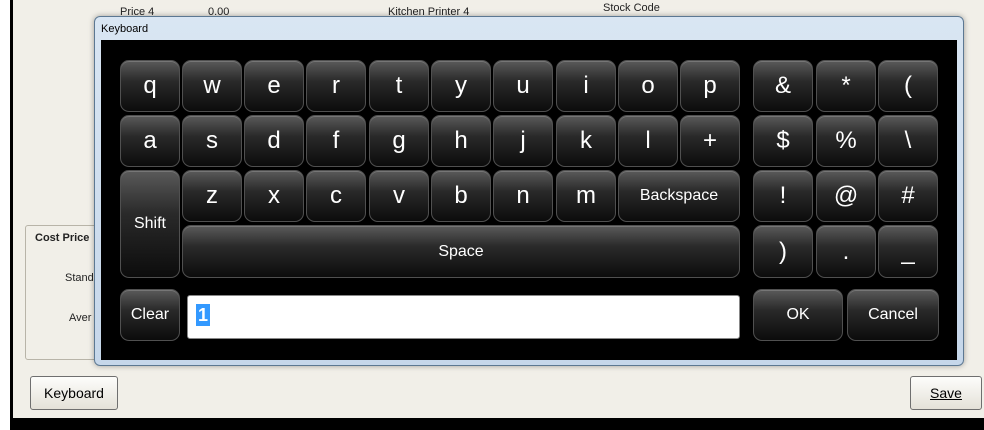 This screenshot has height=430, width=984. What do you see at coordinates (463, 317) in the screenshot?
I see `keyboard-input-field: 1` at bounding box center [463, 317].